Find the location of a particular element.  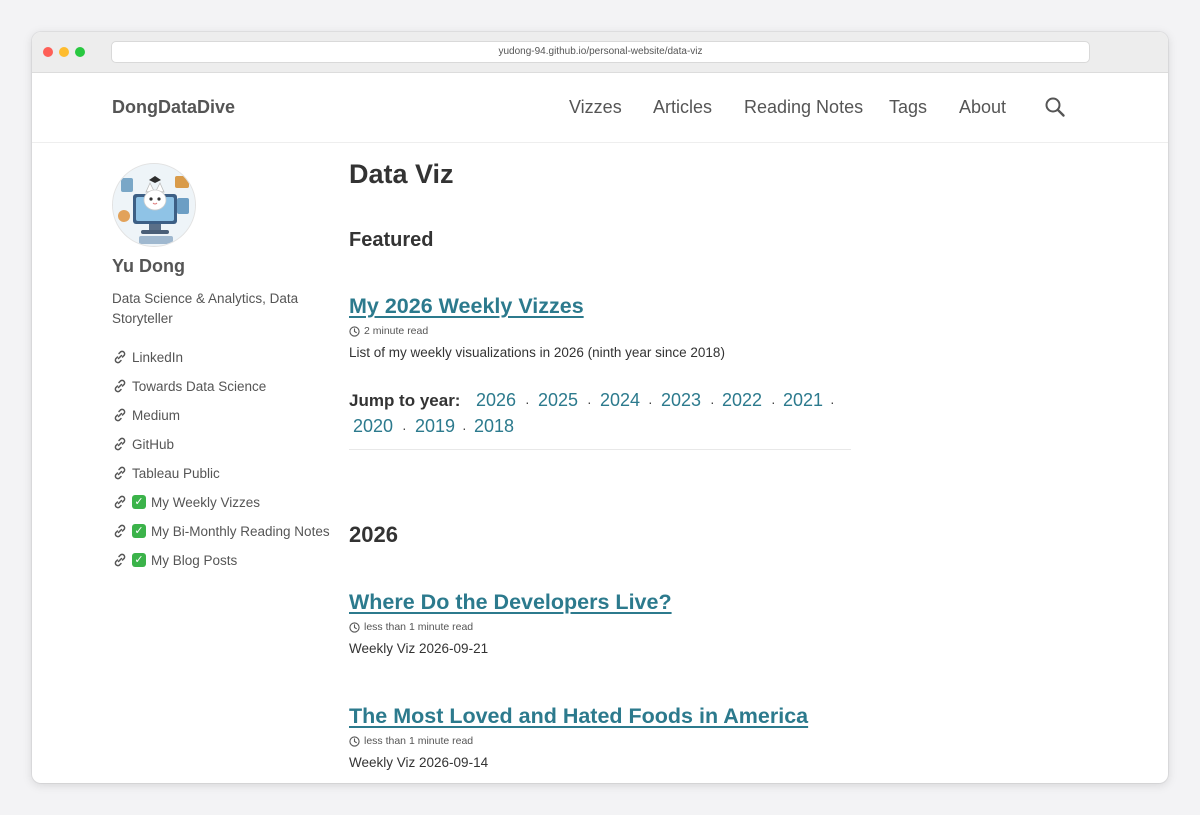

sidebar-link-label: LinkedIn is located at coordinates (158, 357).